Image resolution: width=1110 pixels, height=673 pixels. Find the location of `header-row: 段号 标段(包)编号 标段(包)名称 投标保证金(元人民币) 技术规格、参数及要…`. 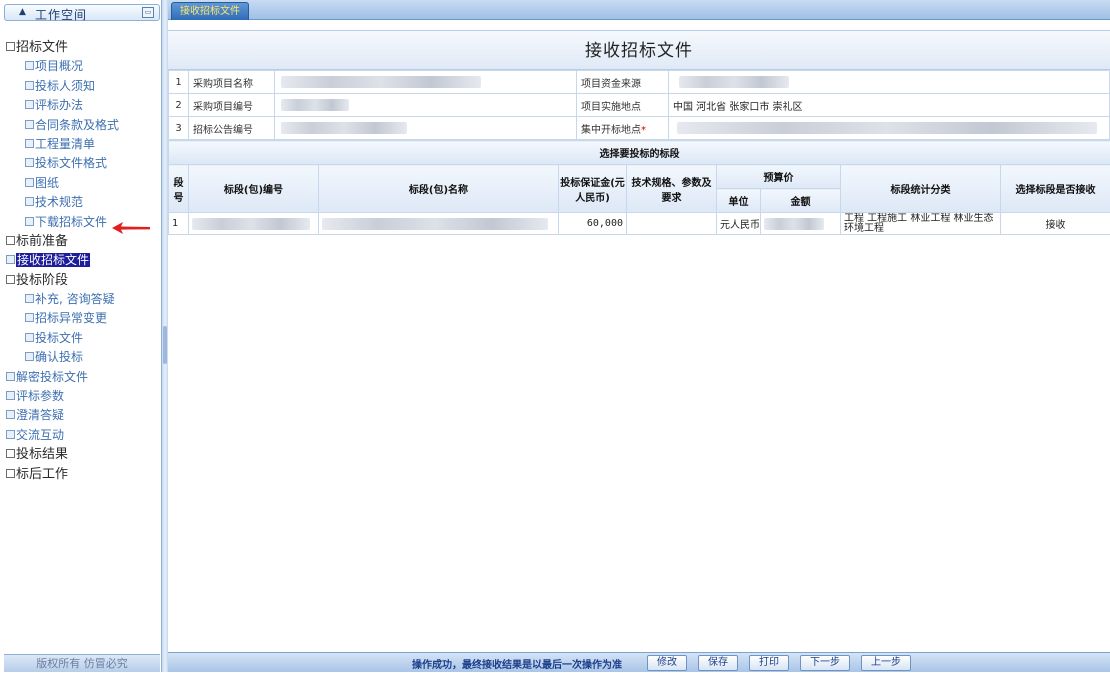

header-row: 段号 标段(包)编号 标段(包)名称 投标保证金(元人民币) 技术规格、参数及要… is located at coordinates (639, 177).